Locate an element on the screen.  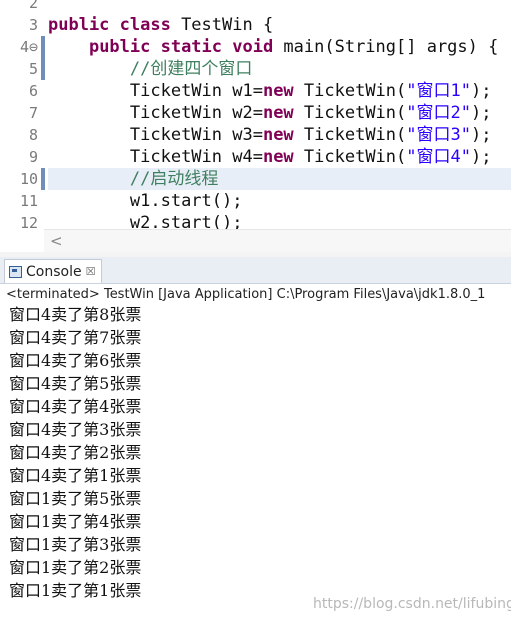
code-token: "窗口1" is located at coordinates (438, 91).